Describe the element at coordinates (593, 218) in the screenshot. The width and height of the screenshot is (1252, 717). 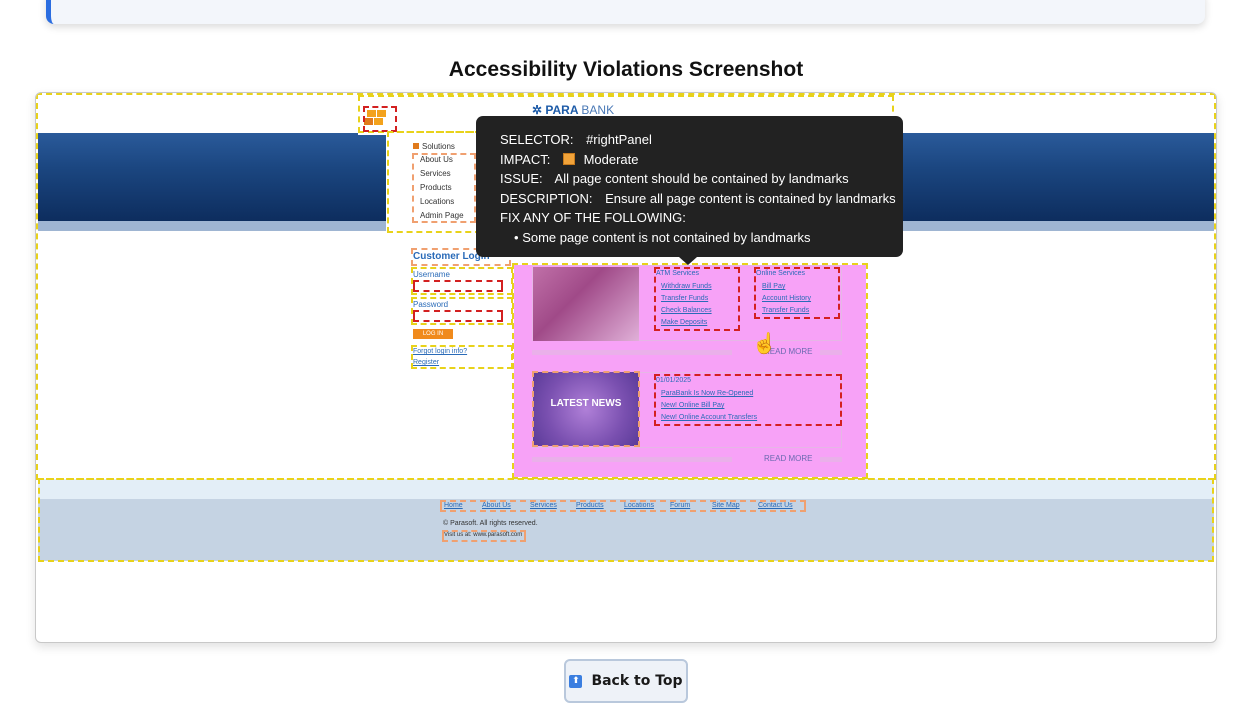
I see `tooltip-fix-label: FIX ANY OF THE FOLLOWING:` at that location.